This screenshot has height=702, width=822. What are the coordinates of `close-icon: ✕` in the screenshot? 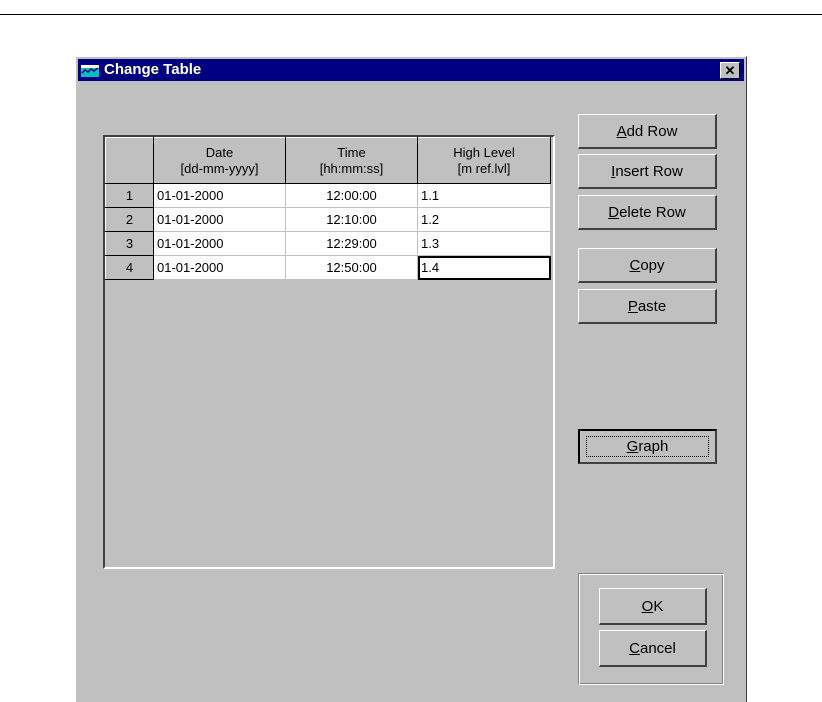 It's located at (730, 70).